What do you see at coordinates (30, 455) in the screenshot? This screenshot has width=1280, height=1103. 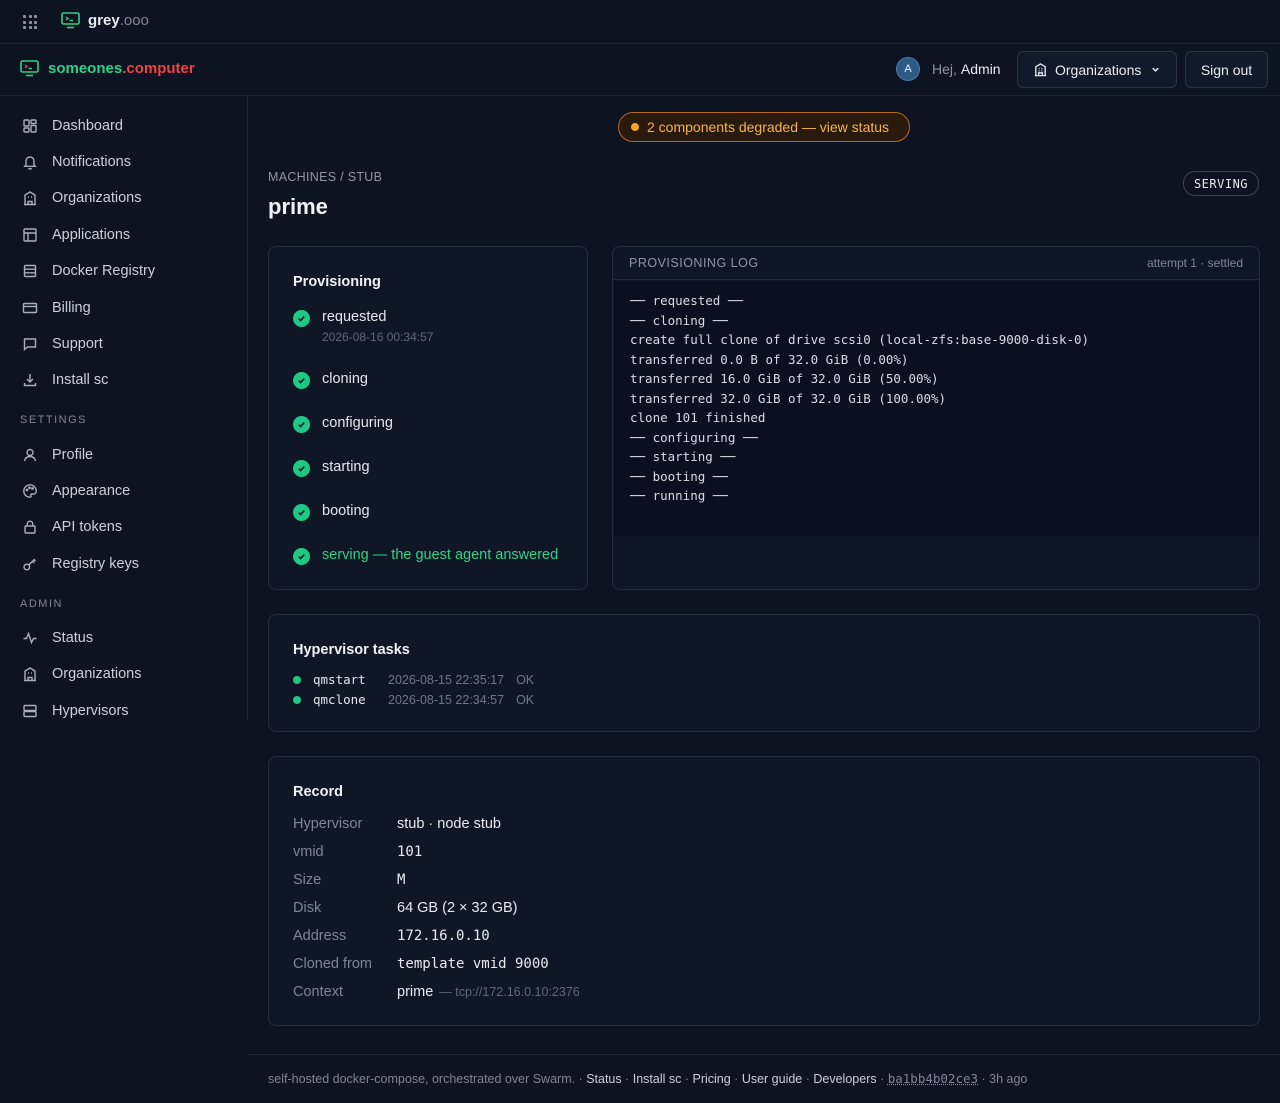 I see `user-icon` at bounding box center [30, 455].